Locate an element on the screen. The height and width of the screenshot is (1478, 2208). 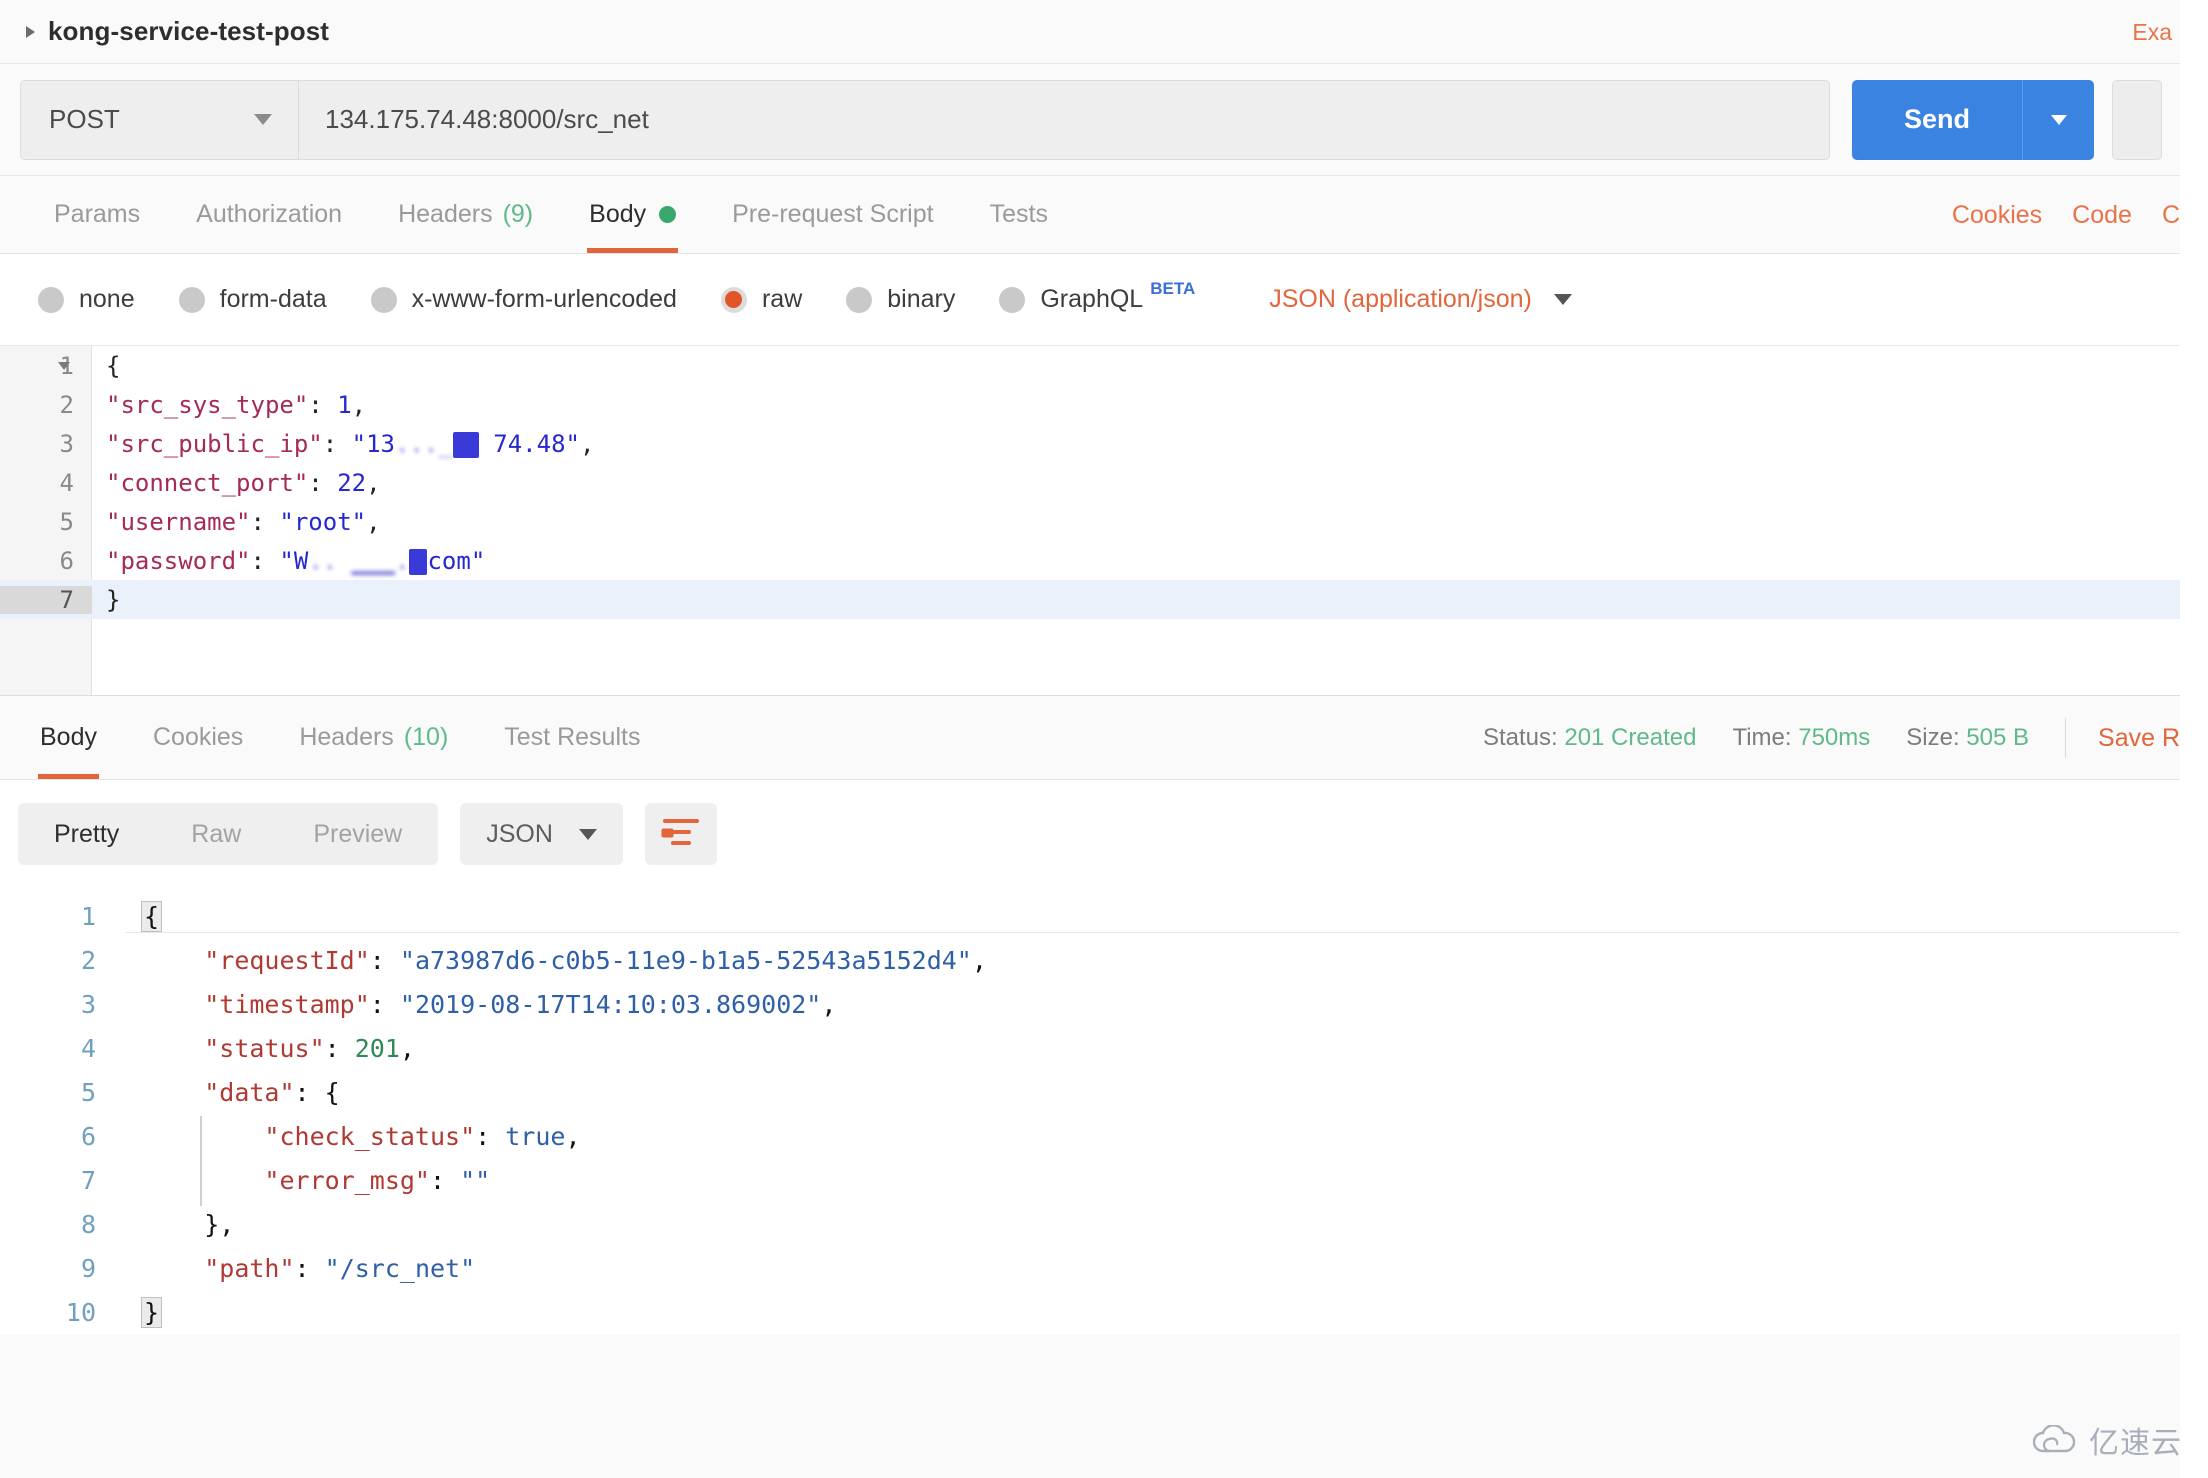
json-value: 1 is located at coordinates (344, 404).